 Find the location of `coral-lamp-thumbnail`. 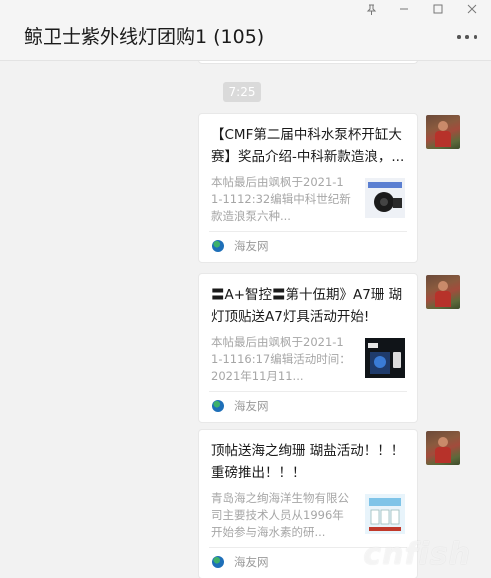

coral-lamp-thumbnail is located at coordinates (385, 358).